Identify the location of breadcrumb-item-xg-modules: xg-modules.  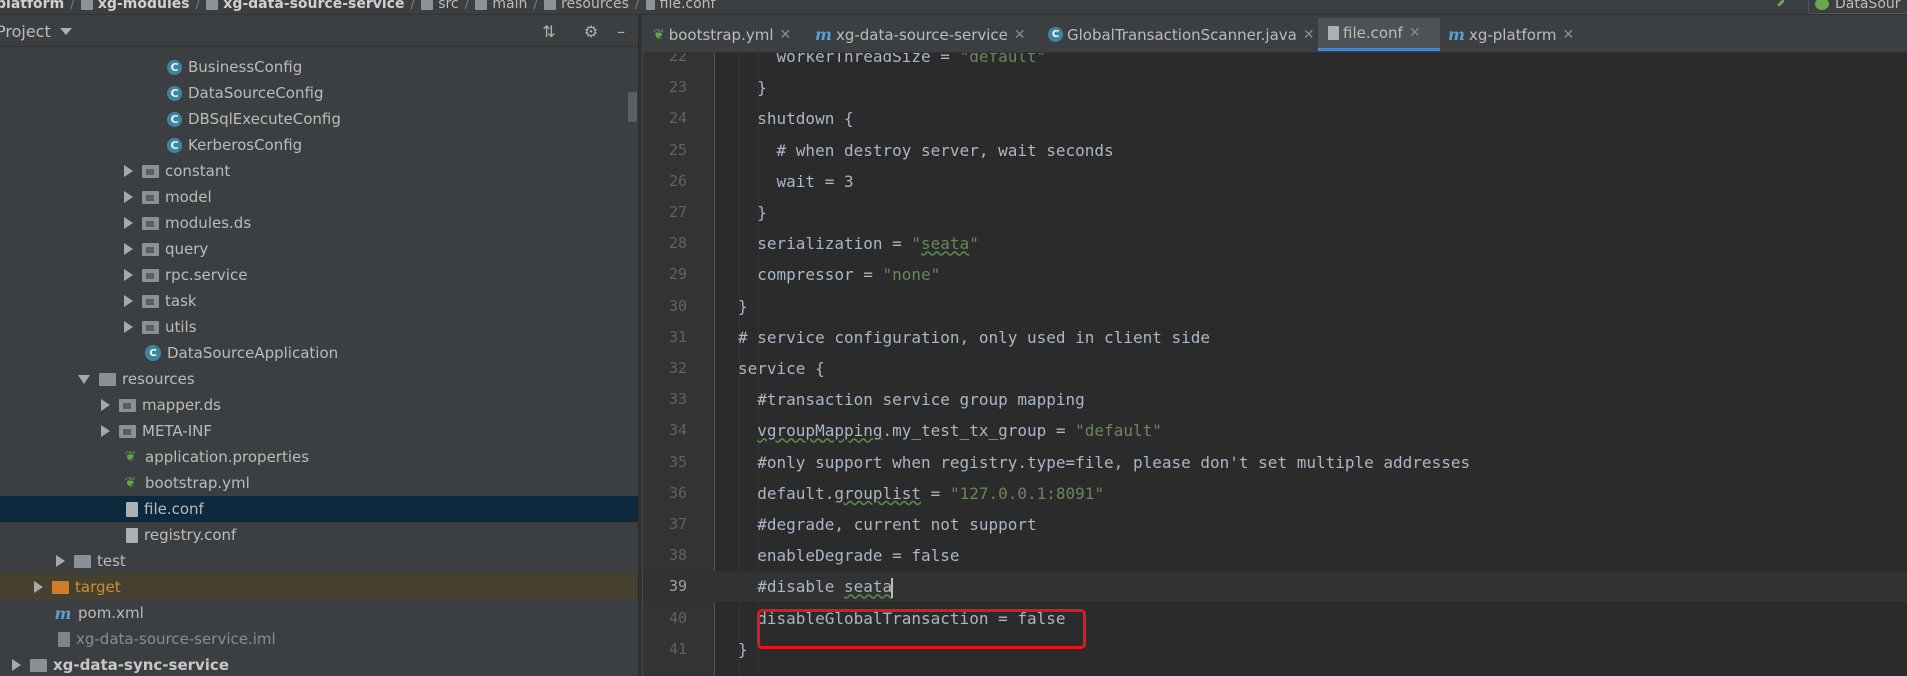
(144, 6).